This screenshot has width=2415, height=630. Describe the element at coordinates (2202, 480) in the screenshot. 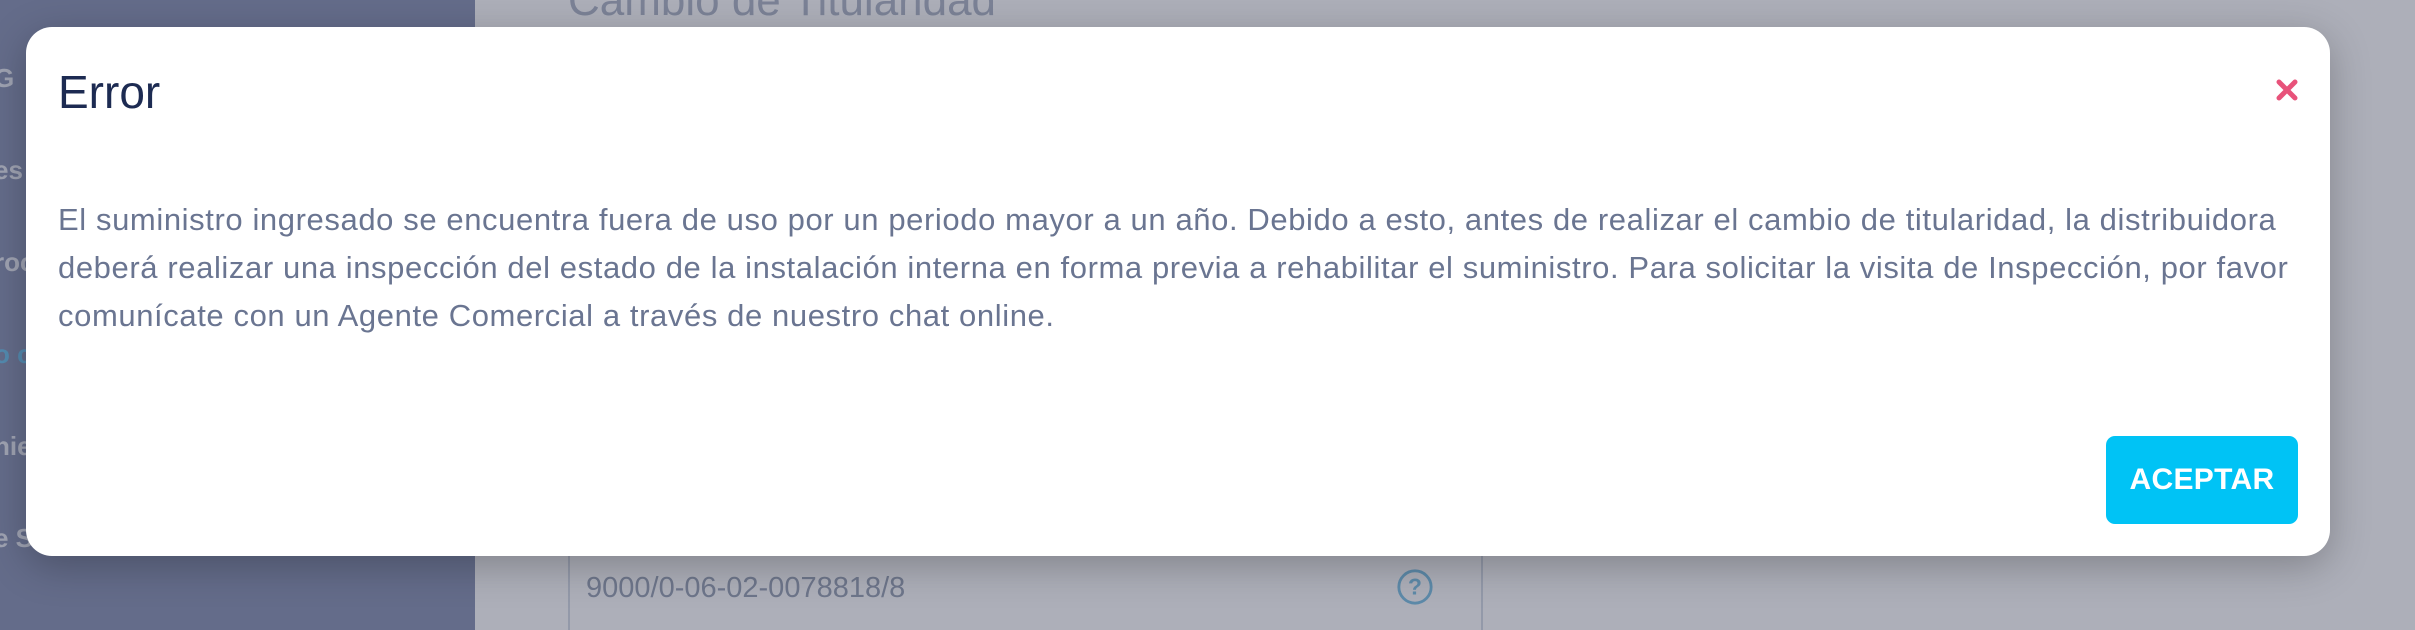

I see `accept-button: ACEPTAR` at that location.